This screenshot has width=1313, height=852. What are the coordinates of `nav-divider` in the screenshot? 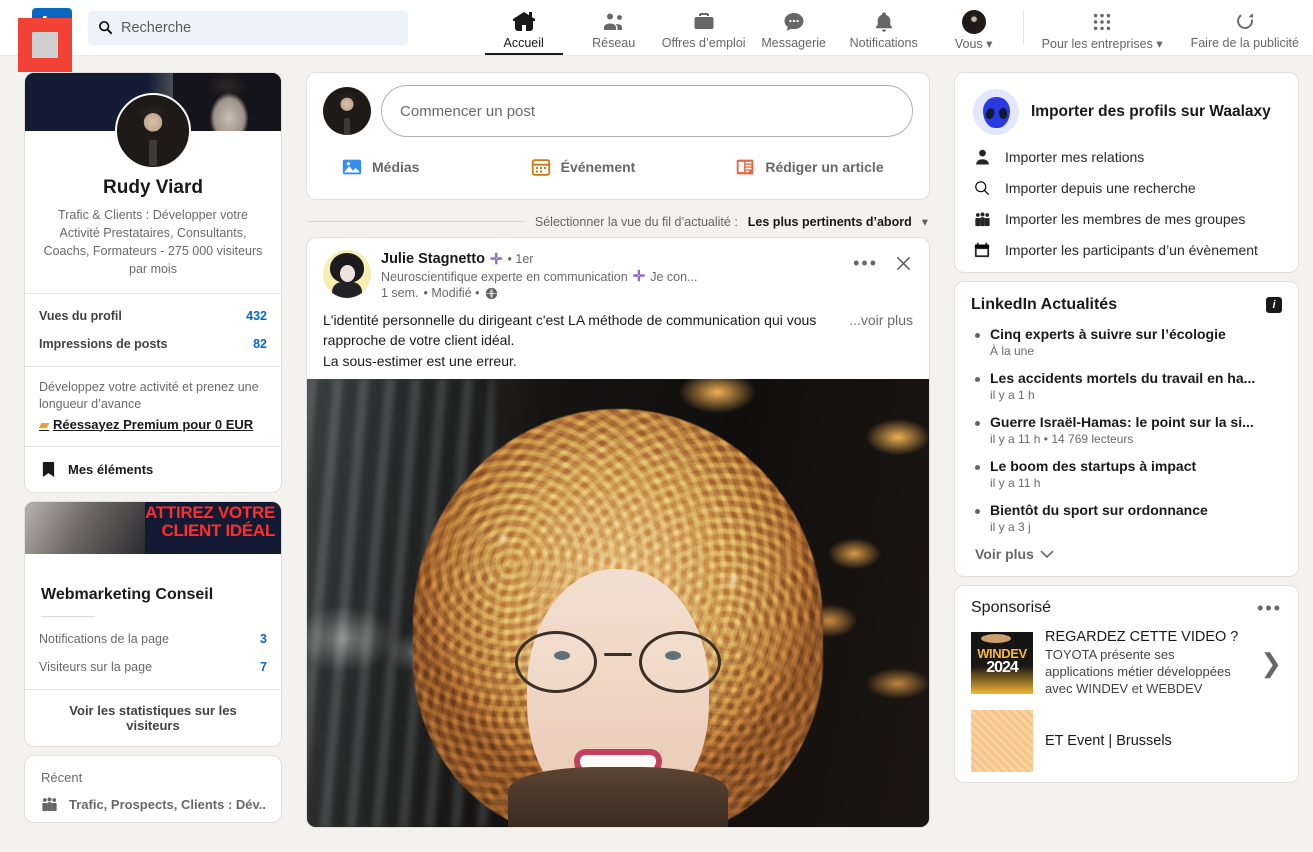 It's located at (1023, 27).